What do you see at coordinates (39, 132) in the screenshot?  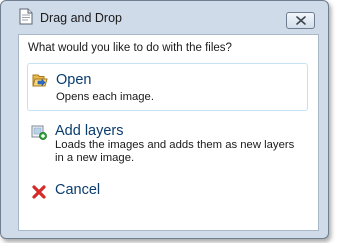 I see `add-layer-icon` at bounding box center [39, 132].